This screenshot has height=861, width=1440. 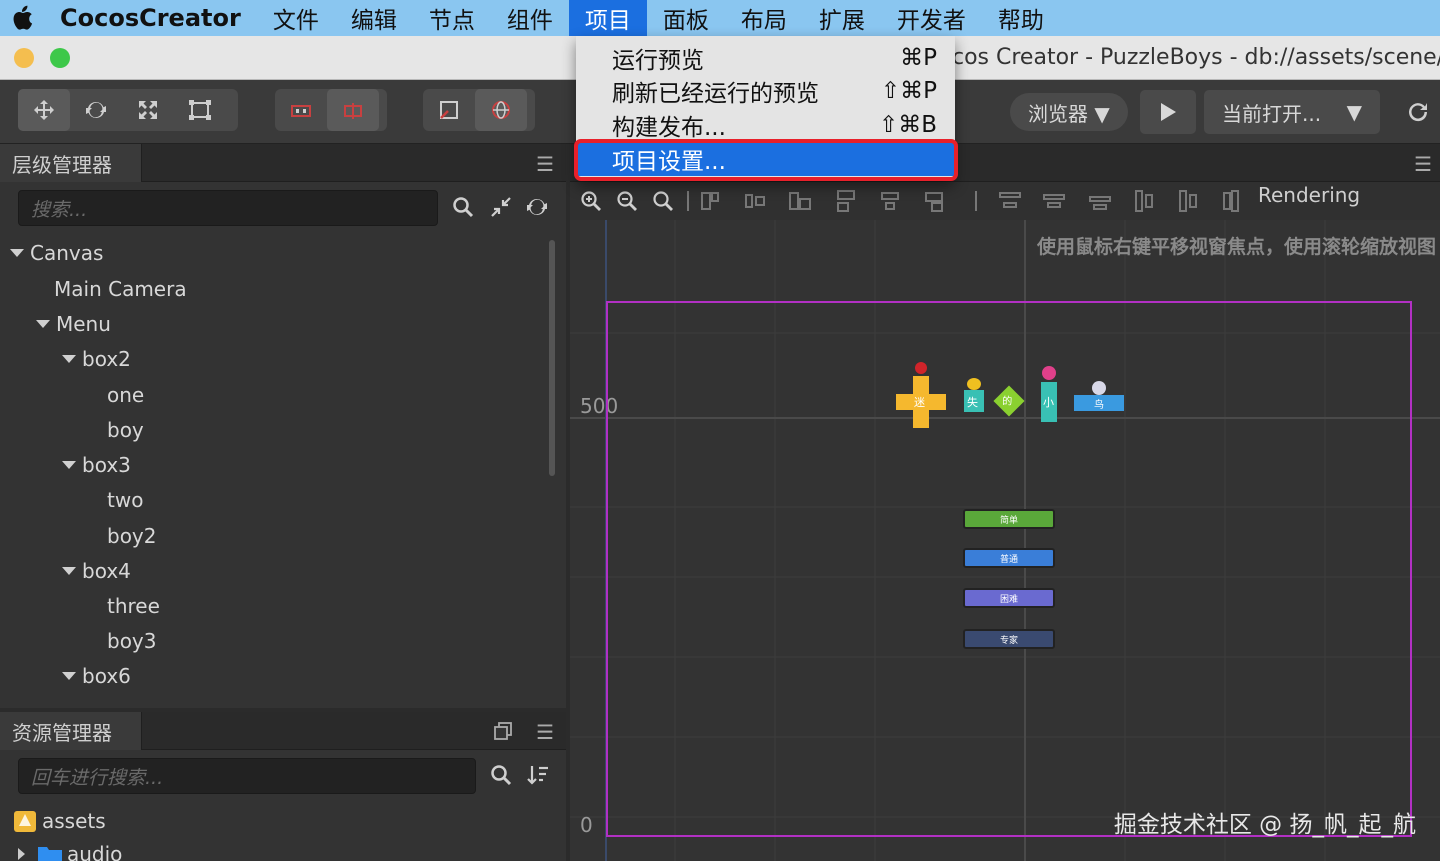 I want to click on apple-icon, so click(x=22, y=18).